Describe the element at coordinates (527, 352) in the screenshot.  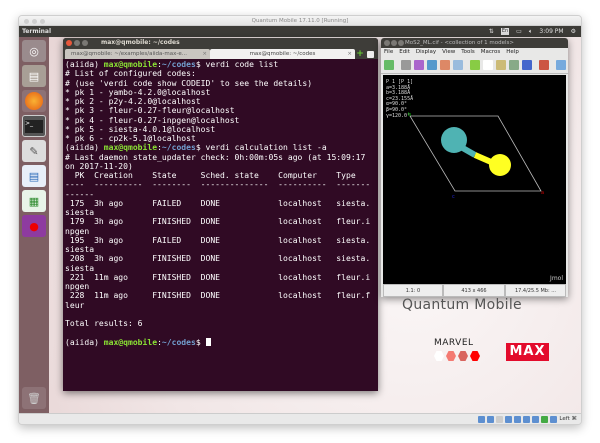
I see `max-logo: MAX` at that location.